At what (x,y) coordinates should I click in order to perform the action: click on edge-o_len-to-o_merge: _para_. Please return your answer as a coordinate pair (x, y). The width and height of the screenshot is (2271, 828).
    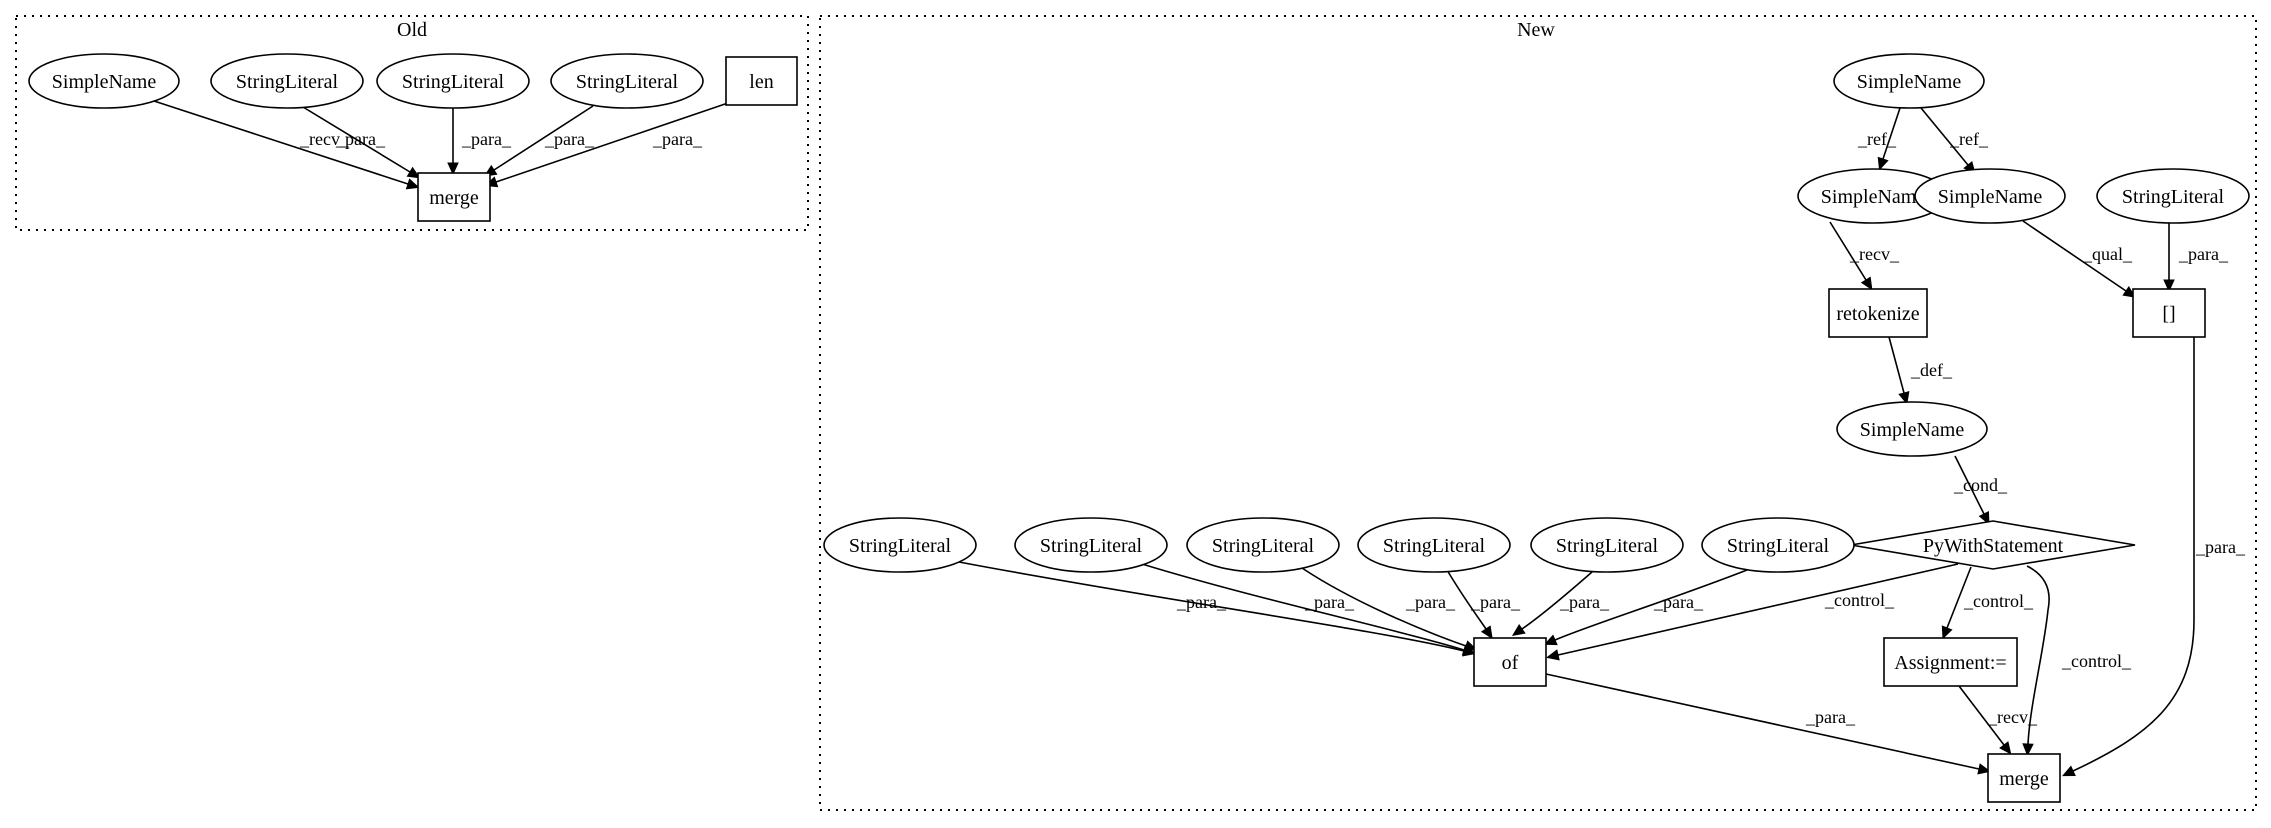
    Looking at the image, I should click on (606, 145).